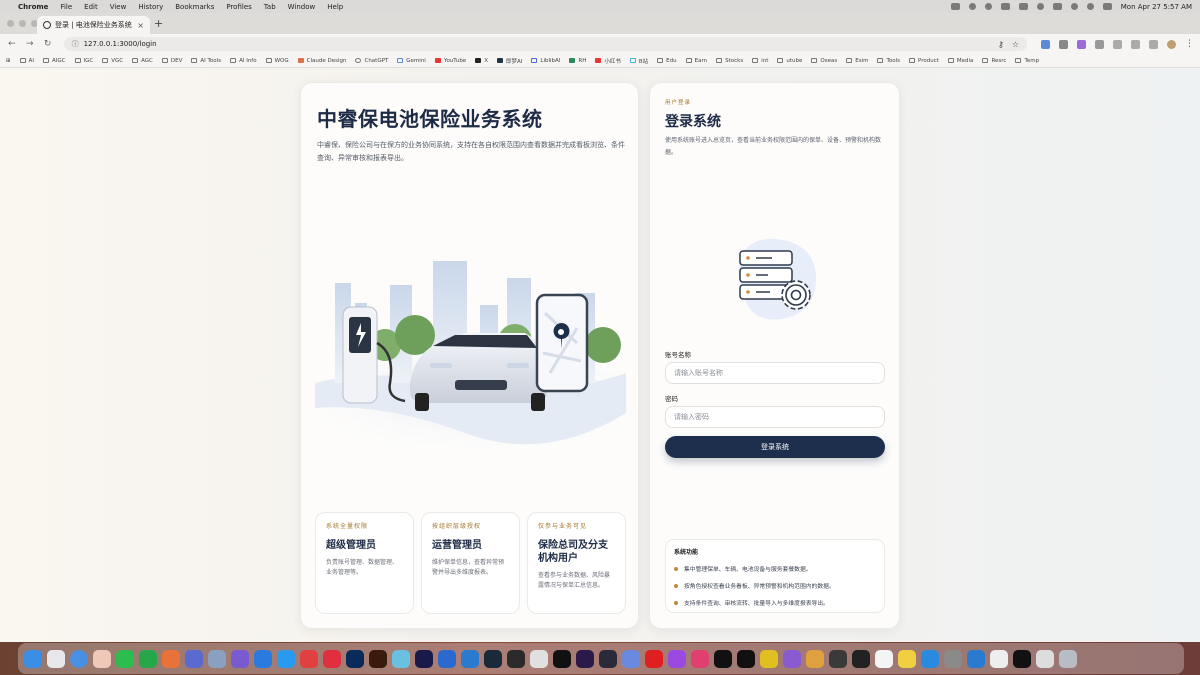 The image size is (1200, 675). What do you see at coordinates (335, 7) in the screenshot?
I see `menu-help: Help` at bounding box center [335, 7].